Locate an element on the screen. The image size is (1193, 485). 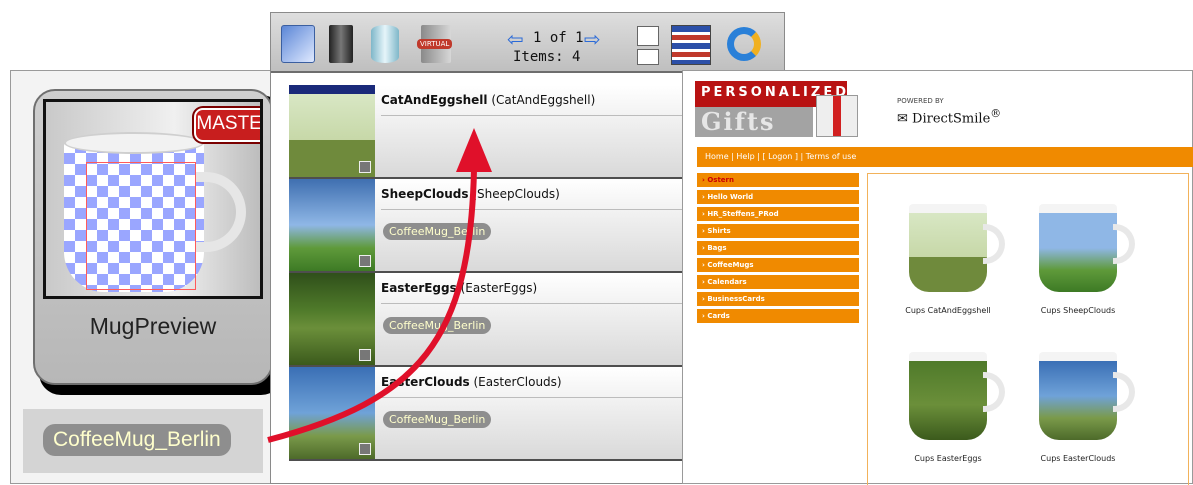
thumbnail-cat-and-eggshell is located at coordinates (332, 131).